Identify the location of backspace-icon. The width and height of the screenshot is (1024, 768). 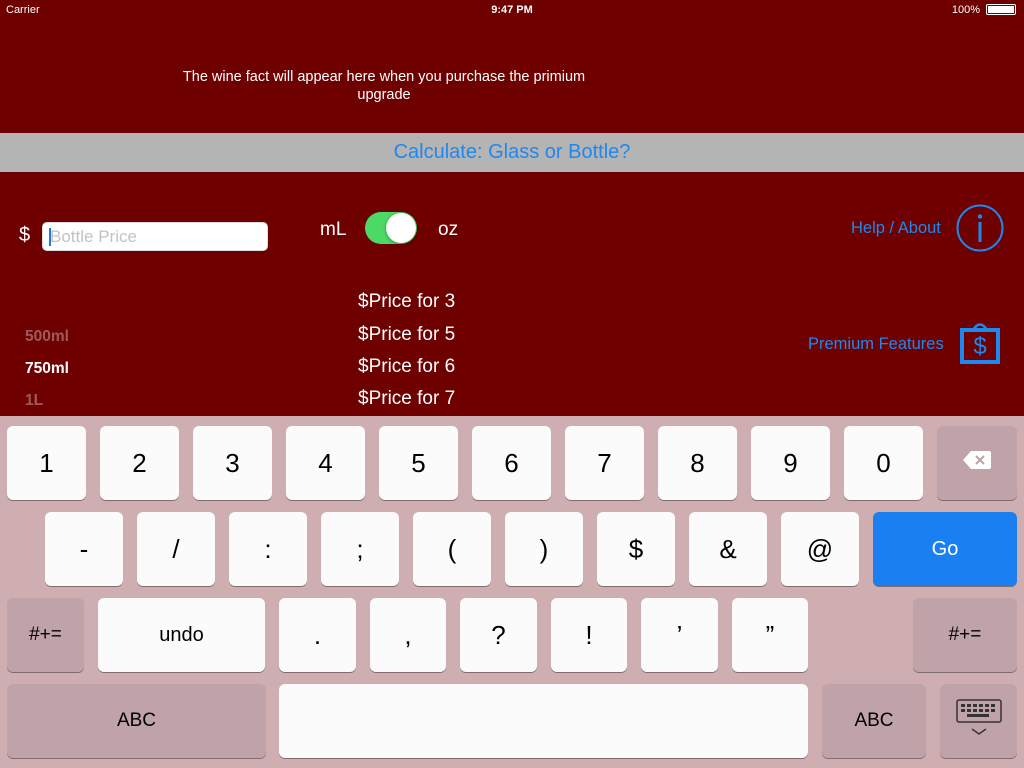
(977, 463).